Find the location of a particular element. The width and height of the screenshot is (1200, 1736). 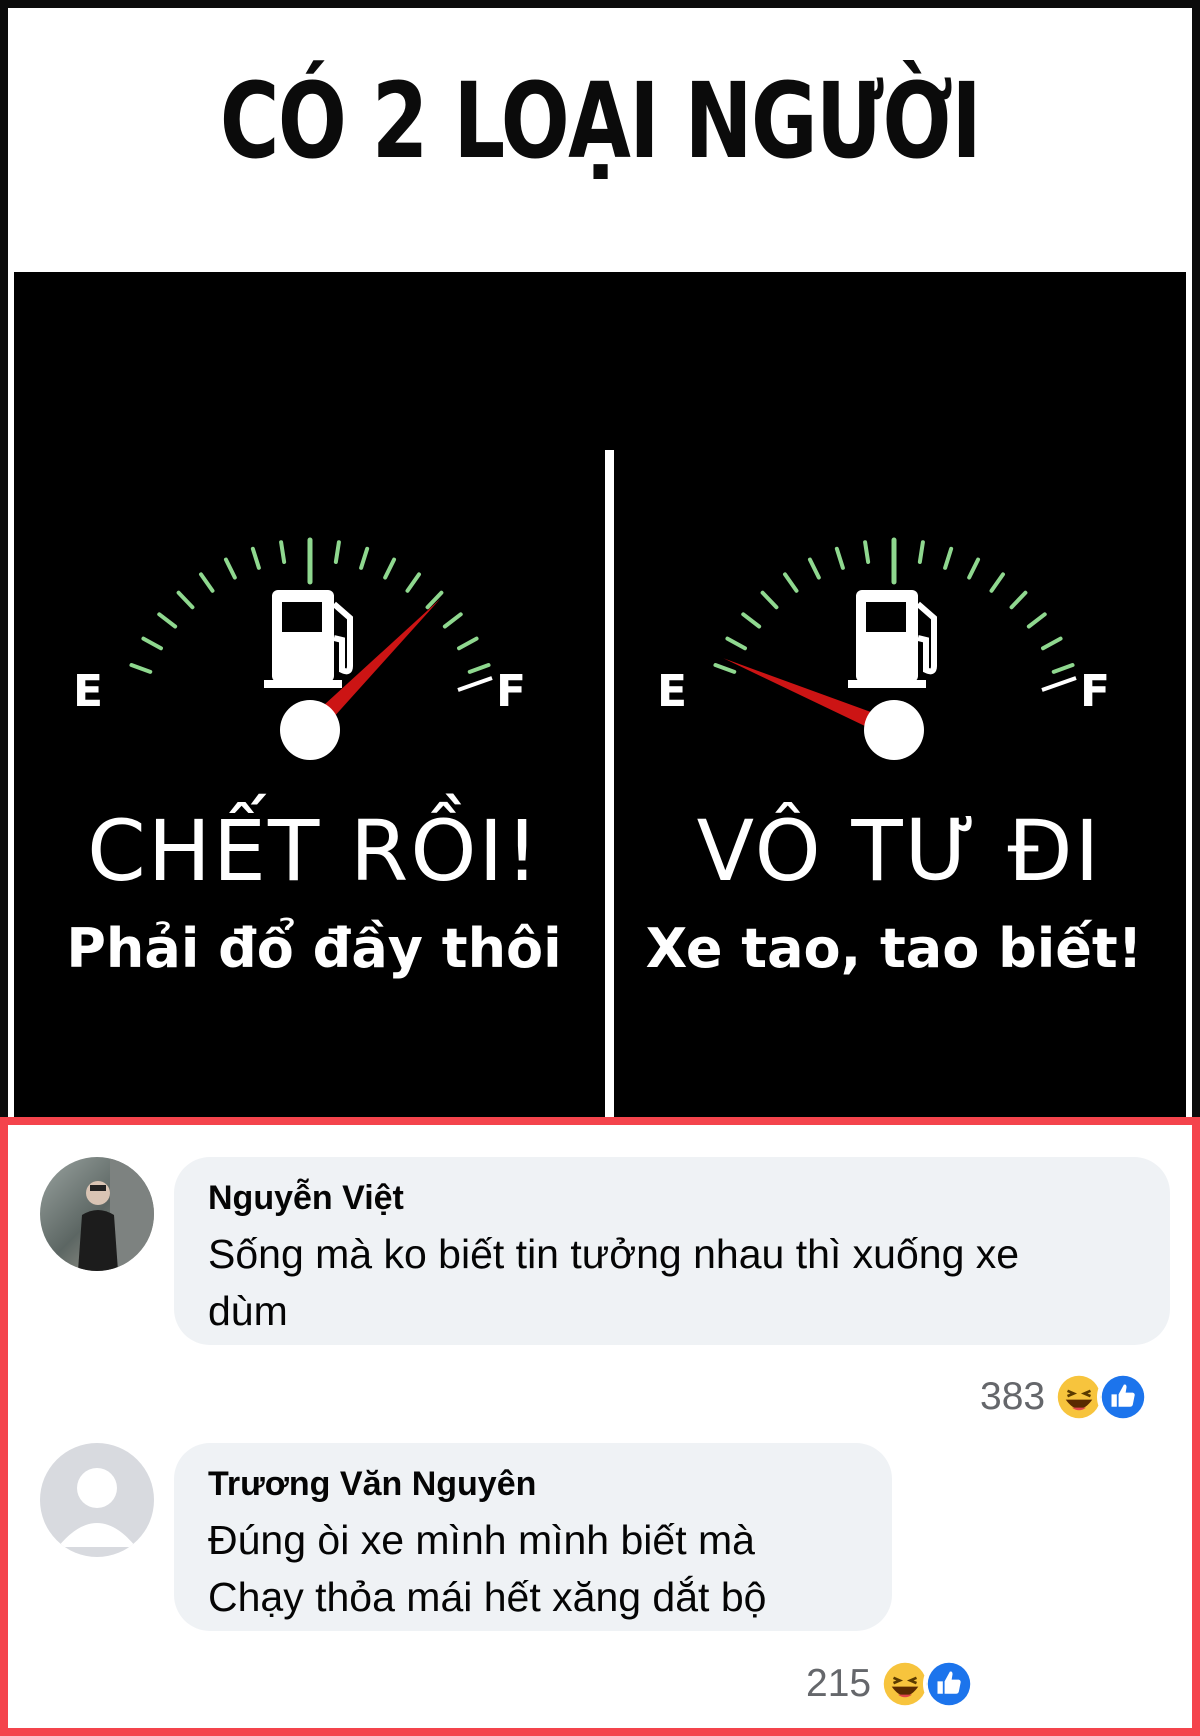

user-photo-avatar is located at coordinates (97, 1214).